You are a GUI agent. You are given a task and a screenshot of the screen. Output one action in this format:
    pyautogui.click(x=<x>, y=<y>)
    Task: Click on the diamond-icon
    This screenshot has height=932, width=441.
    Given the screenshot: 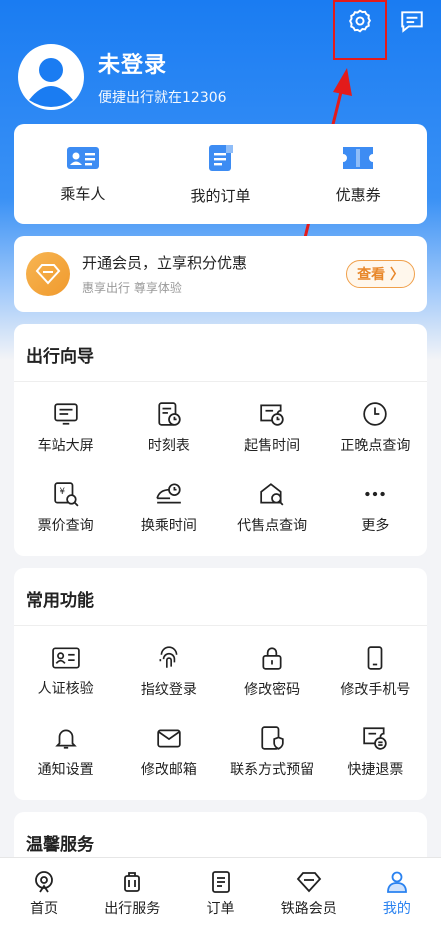 What is the action you would take?
    pyautogui.click(x=308, y=882)
    